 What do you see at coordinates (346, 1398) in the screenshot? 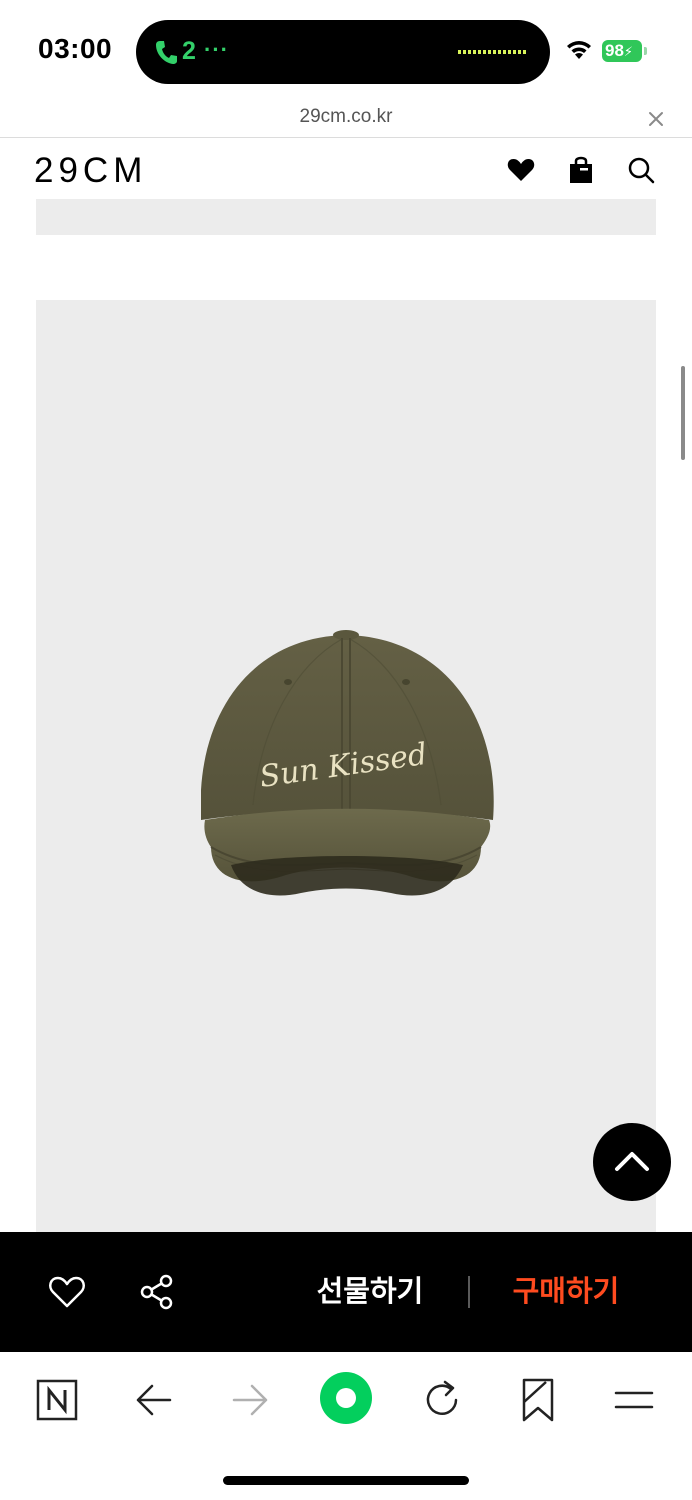
I see `green-dot-icon` at bounding box center [346, 1398].